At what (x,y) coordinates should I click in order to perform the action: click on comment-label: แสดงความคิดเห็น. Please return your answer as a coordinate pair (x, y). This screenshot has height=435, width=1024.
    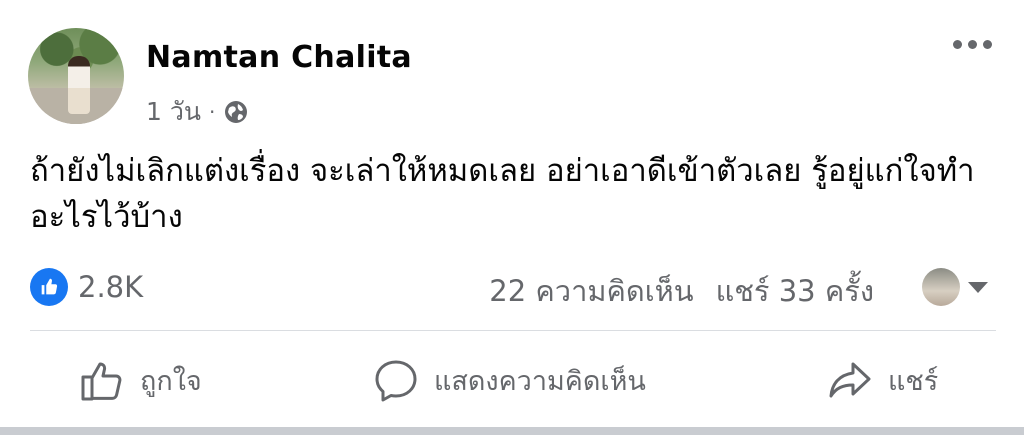
    Looking at the image, I should click on (540, 381).